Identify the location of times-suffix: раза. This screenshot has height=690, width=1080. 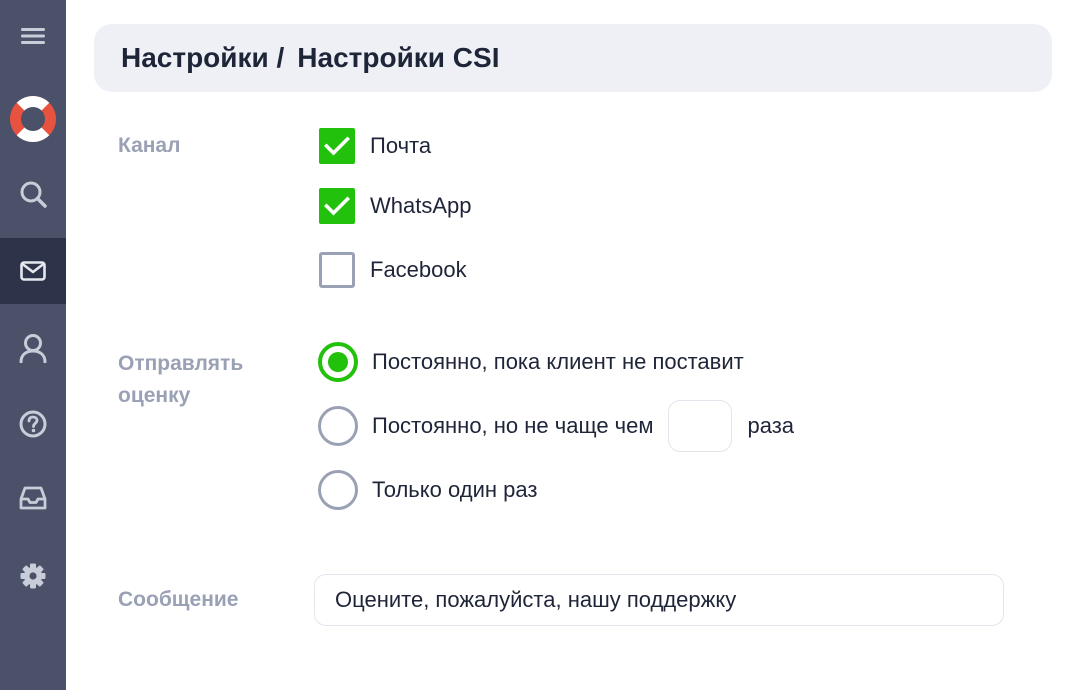
(771, 425).